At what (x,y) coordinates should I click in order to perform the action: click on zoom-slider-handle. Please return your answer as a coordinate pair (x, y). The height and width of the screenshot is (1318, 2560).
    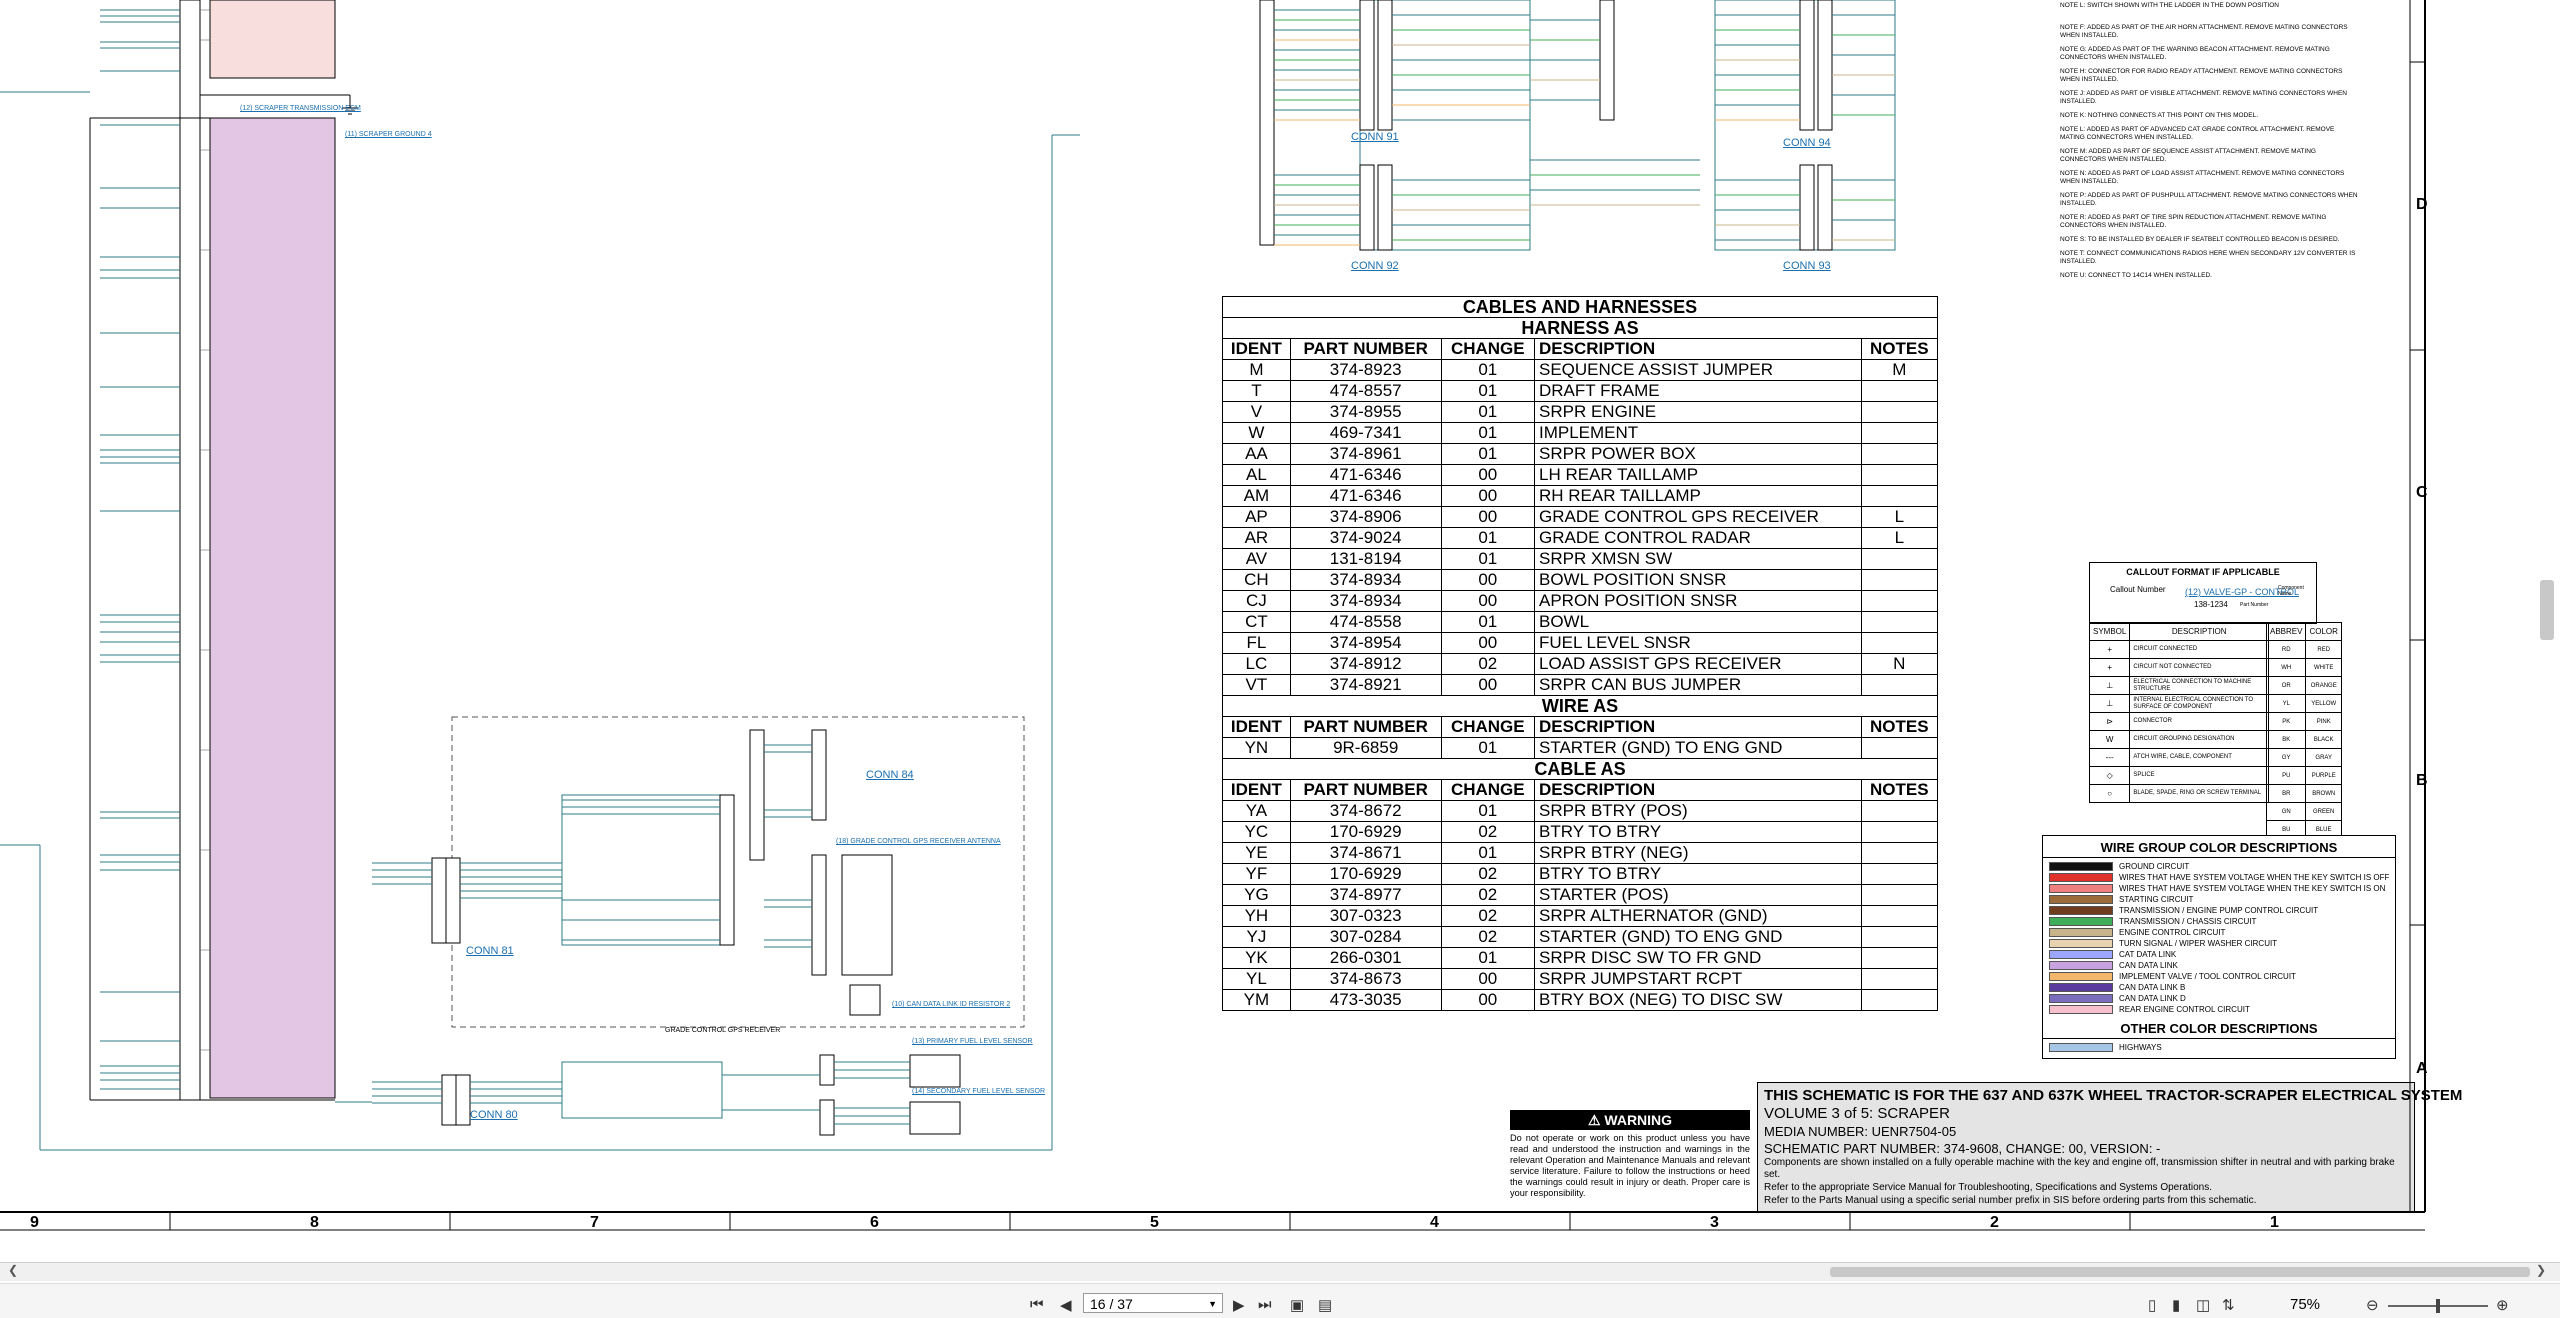
    Looking at the image, I should click on (2438, 1306).